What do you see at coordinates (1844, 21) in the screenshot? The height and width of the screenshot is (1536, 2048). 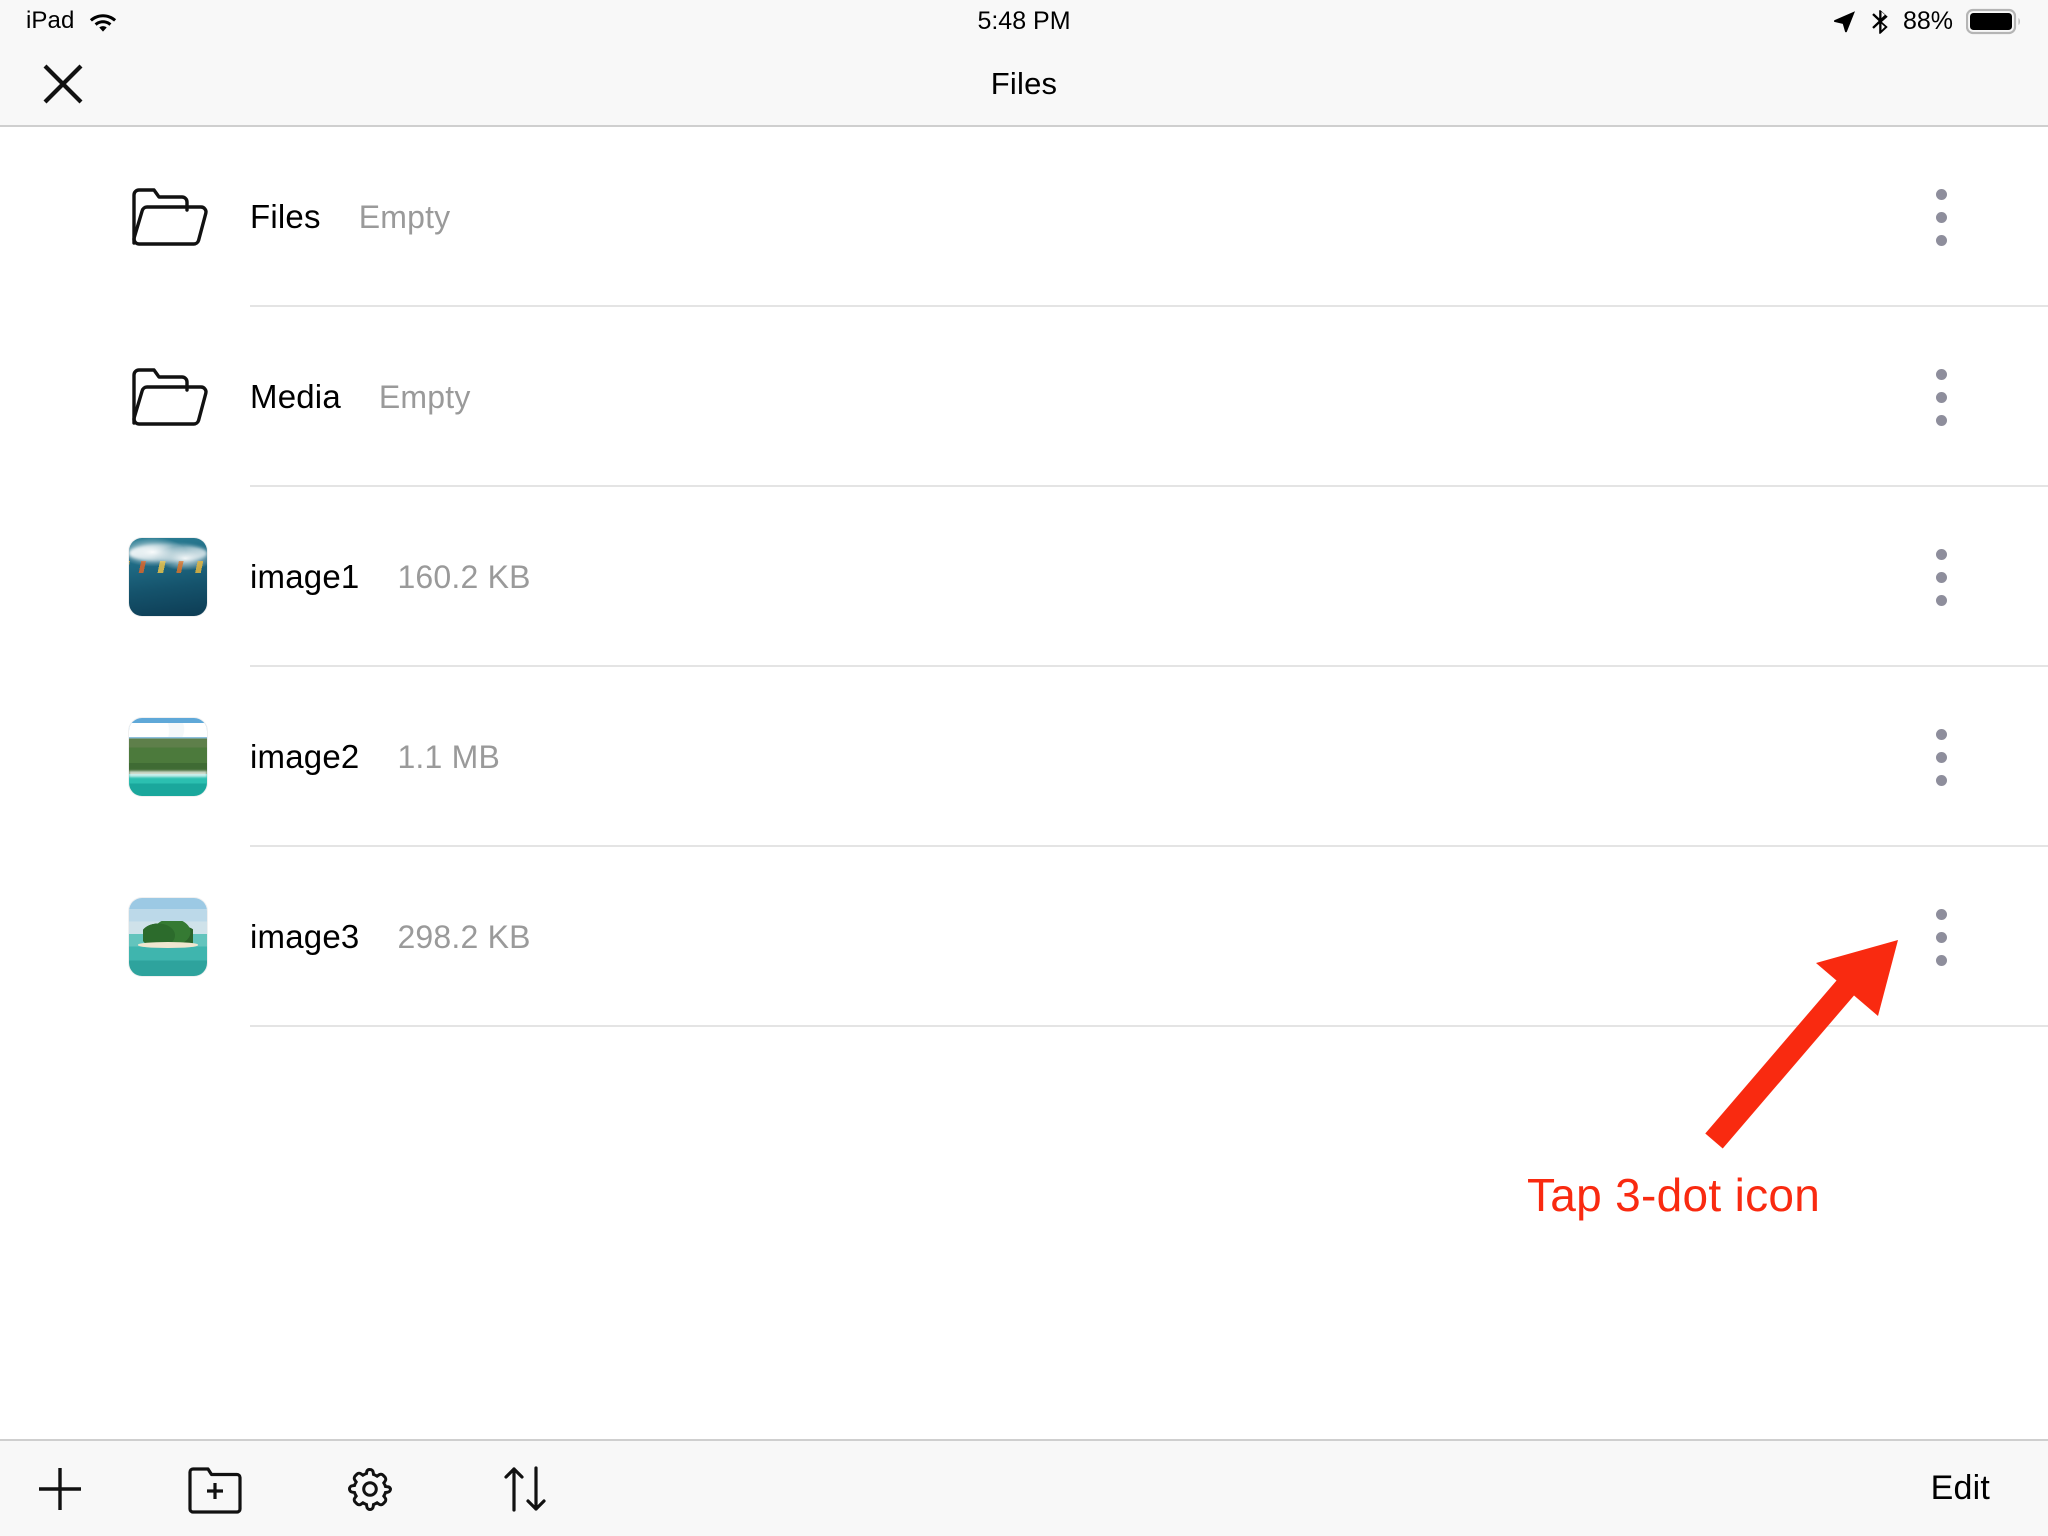 I see `location-arrow-icon` at bounding box center [1844, 21].